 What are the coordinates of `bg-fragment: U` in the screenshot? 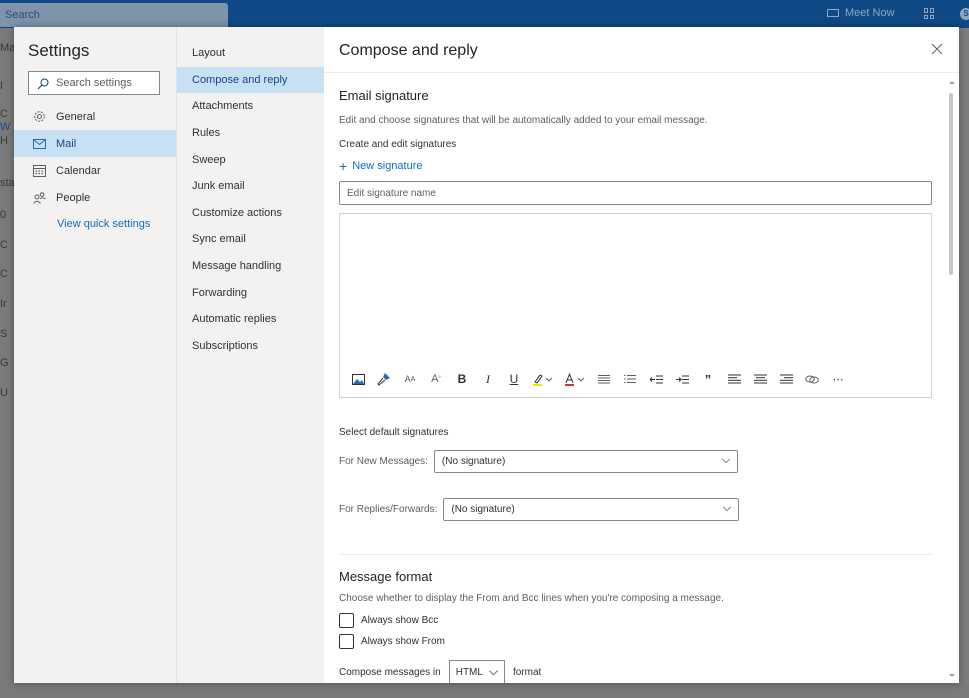 It's located at (4, 393).